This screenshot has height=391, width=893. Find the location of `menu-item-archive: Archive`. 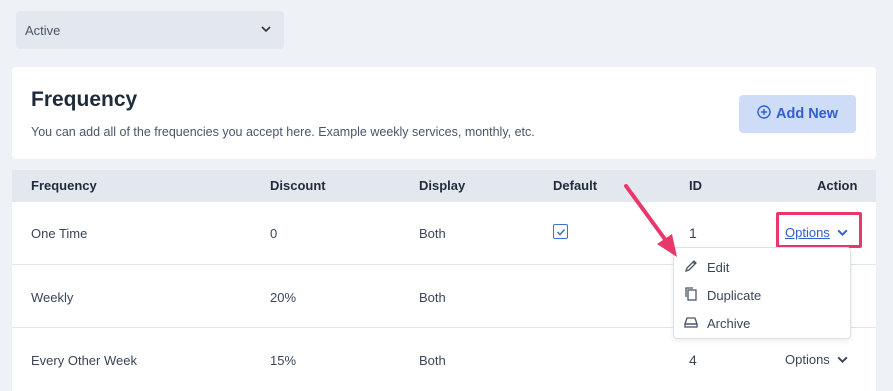

menu-item-archive: Archive is located at coordinates (762, 323).